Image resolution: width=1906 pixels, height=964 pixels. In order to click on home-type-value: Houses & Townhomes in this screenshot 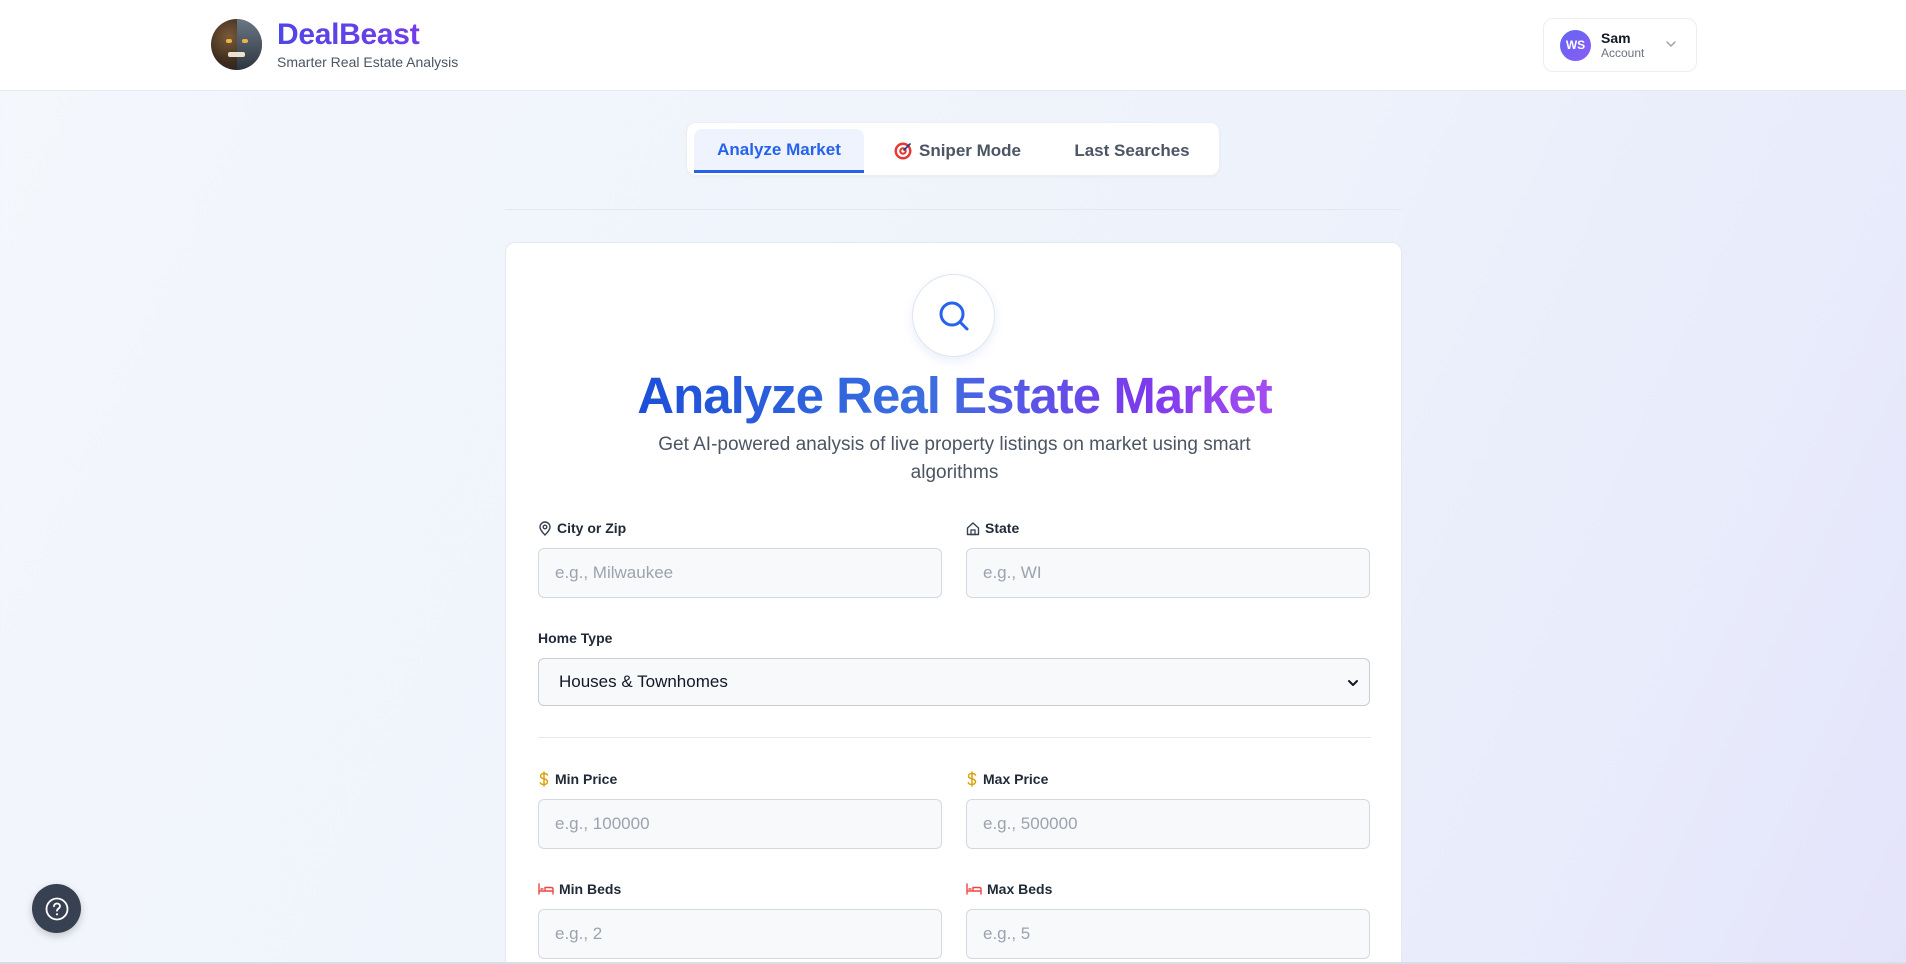, I will do `click(643, 681)`.